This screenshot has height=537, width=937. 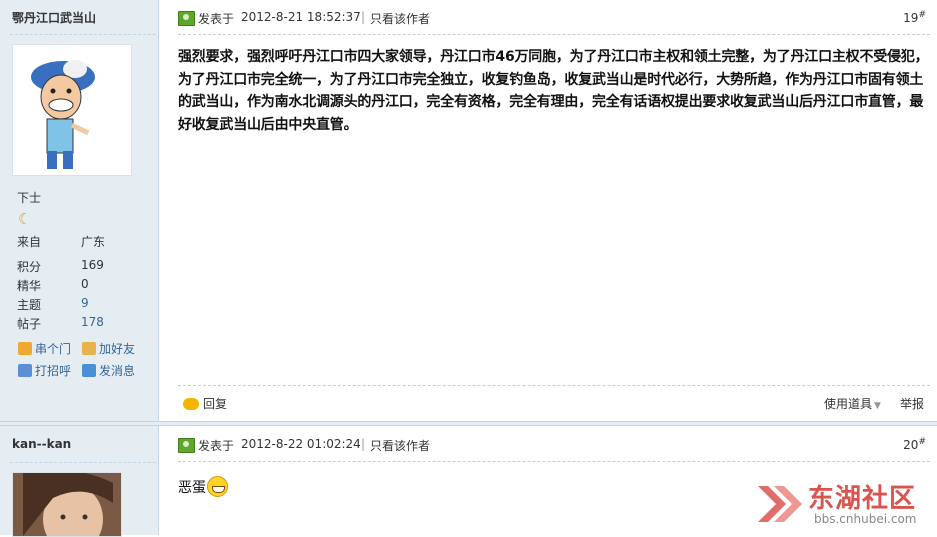 I want to click on post-header: 发表于 2012-8-22 01:02:24 | 只看该作者 20#, so click(x=554, y=445).